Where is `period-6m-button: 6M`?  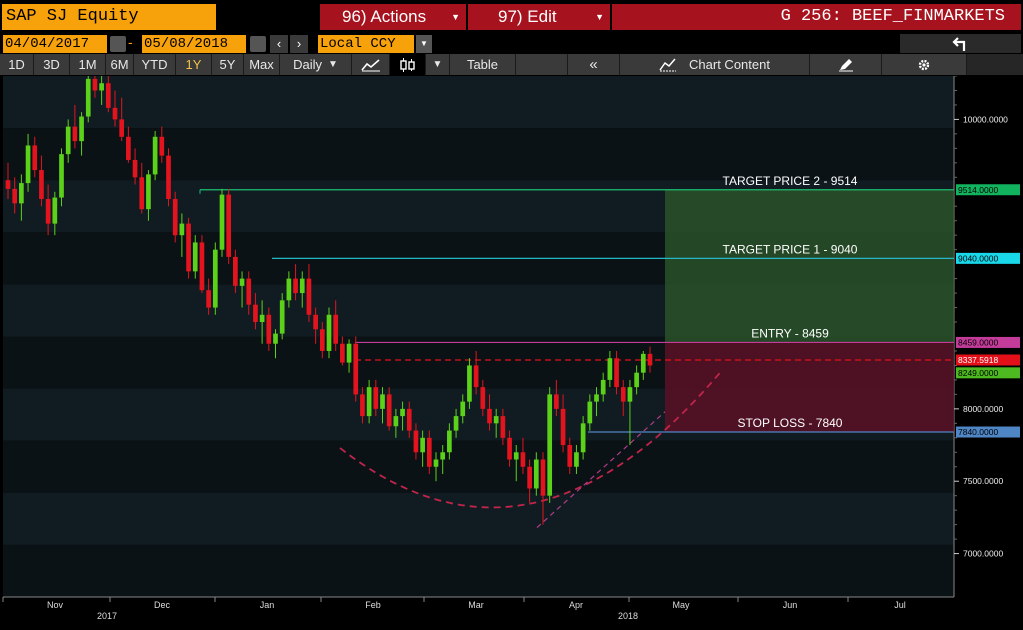 period-6m-button: 6M is located at coordinates (120, 64).